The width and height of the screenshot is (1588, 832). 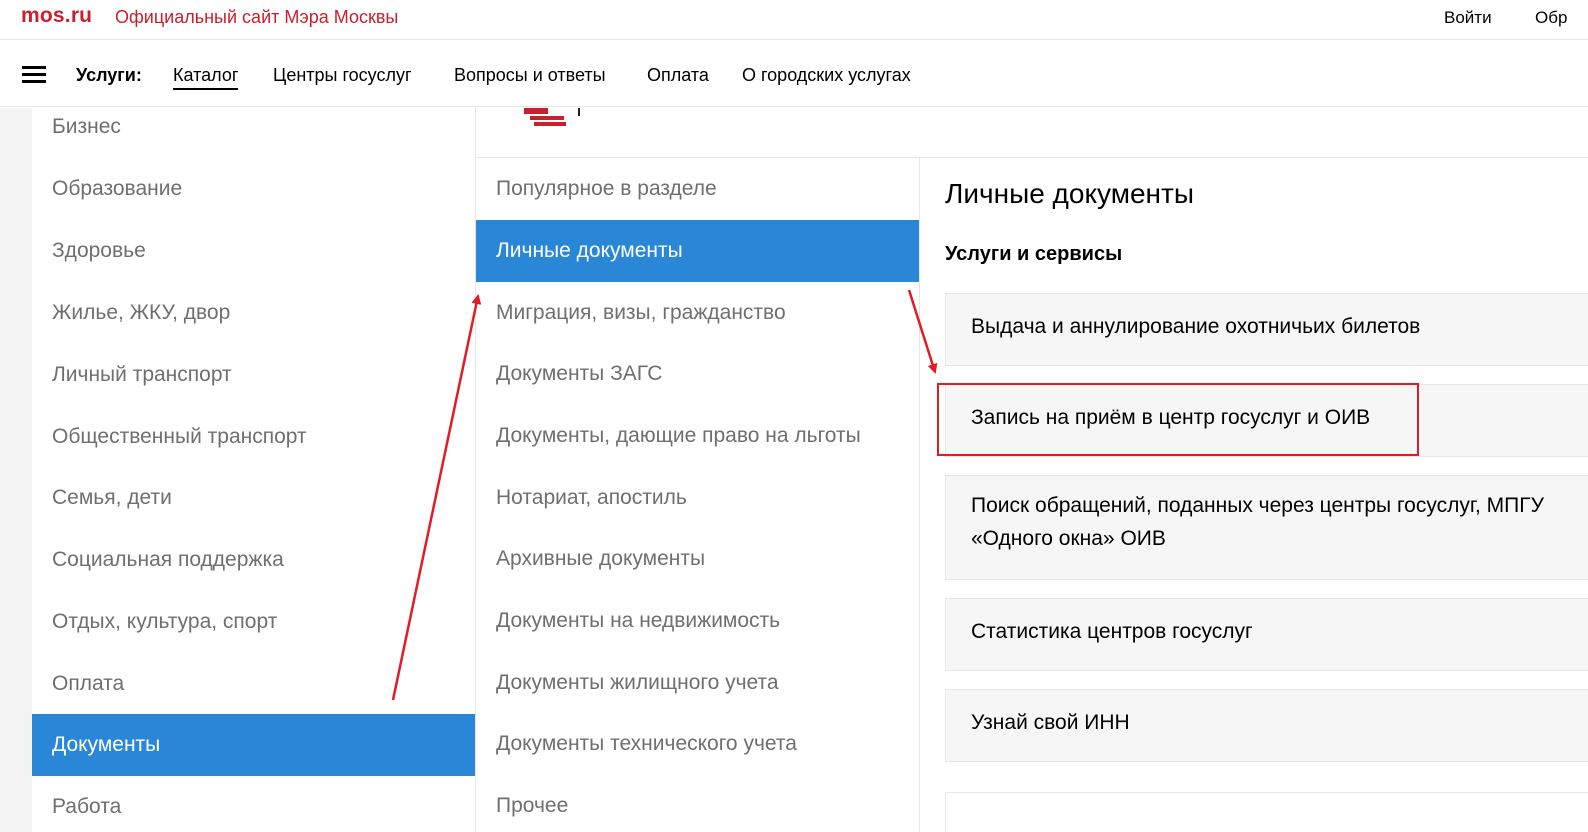 What do you see at coordinates (1468, 18) in the screenshot?
I see `login-link: Войти` at bounding box center [1468, 18].